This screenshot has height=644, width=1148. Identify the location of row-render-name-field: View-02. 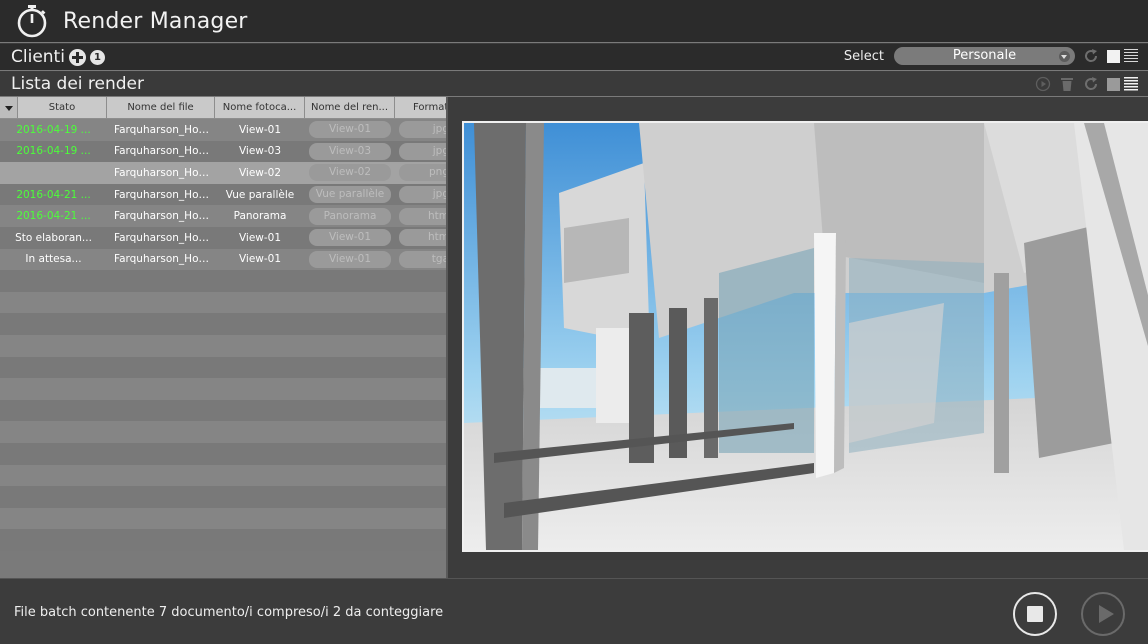
(350, 173).